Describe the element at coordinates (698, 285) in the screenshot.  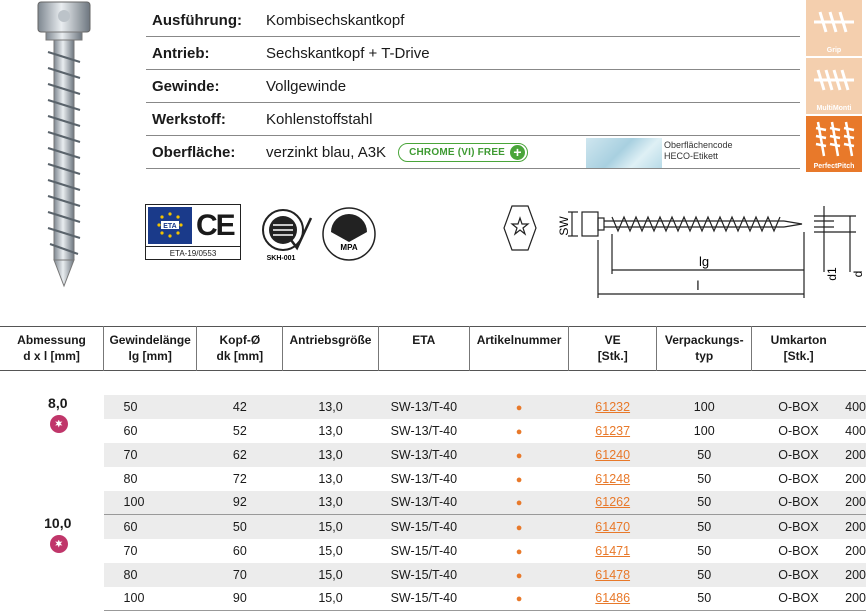
I see `dim-l: l` at that location.